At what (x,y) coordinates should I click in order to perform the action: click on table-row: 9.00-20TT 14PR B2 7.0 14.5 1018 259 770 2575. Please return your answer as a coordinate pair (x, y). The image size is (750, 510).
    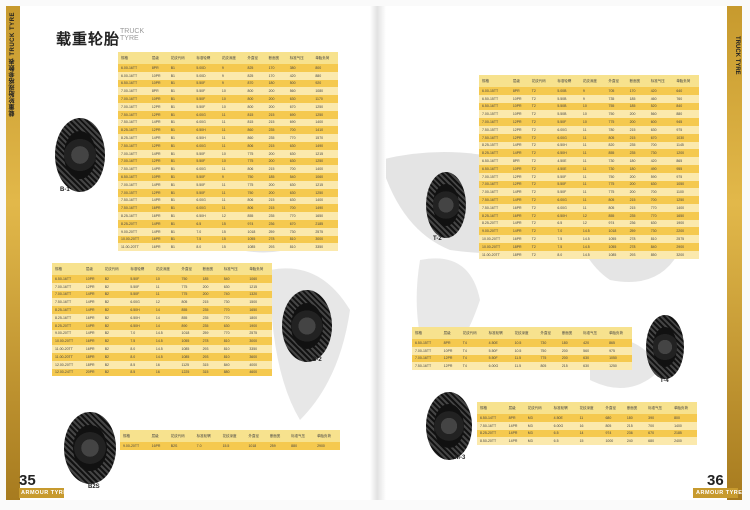
    Looking at the image, I should click on (162, 333).